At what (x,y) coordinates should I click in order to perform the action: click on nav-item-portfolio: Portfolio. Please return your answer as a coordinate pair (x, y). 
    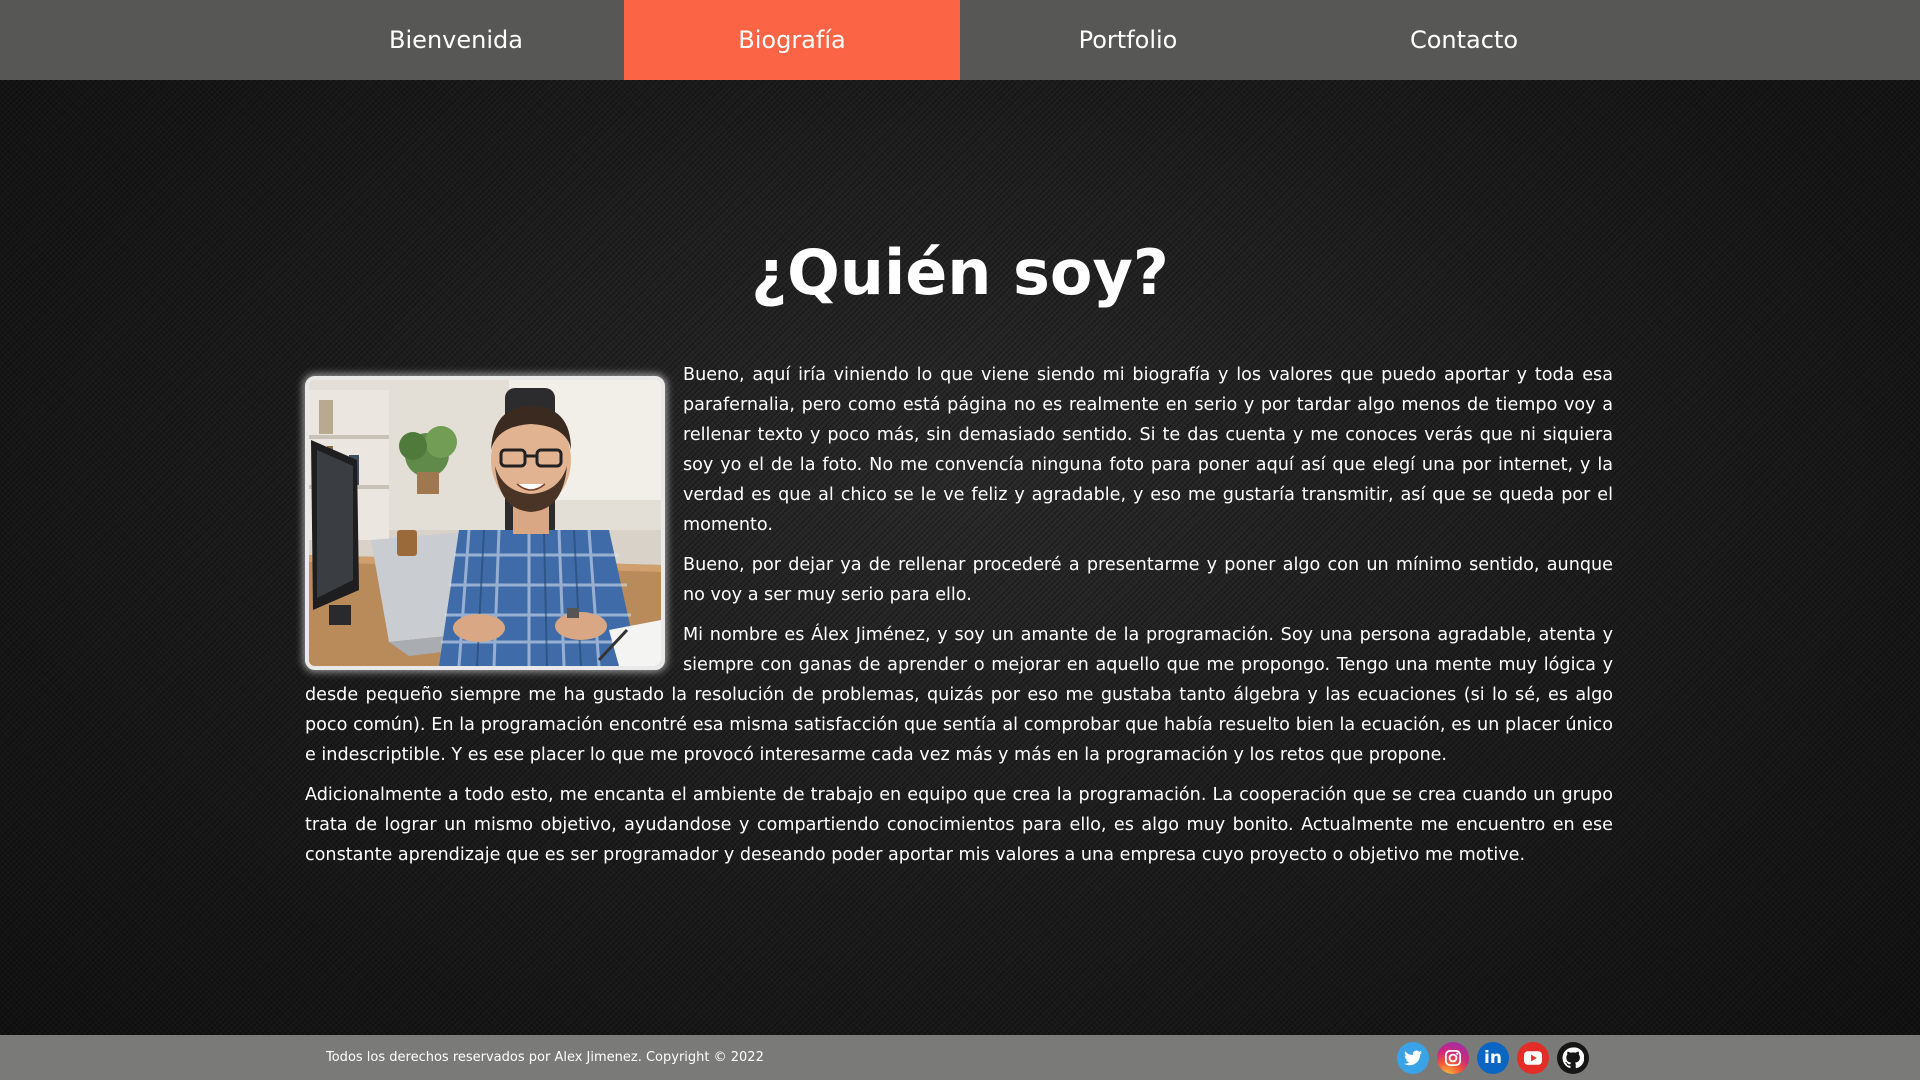
    Looking at the image, I should click on (1128, 40).